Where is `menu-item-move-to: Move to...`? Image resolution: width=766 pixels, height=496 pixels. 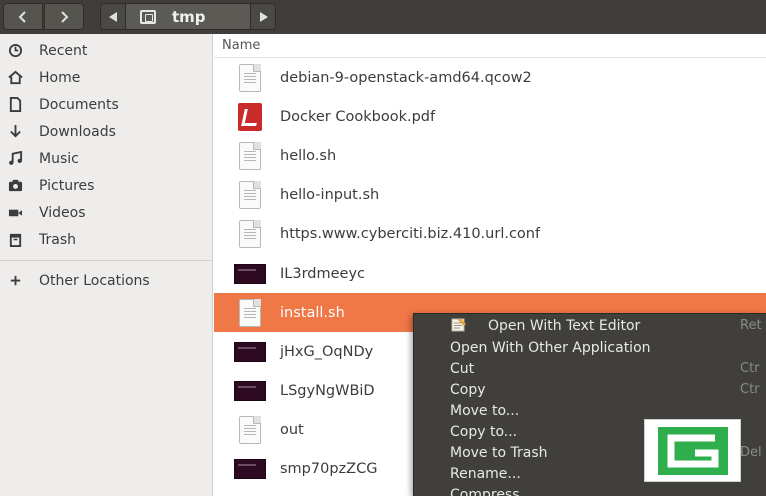 menu-item-move-to: Move to... is located at coordinates (590, 410).